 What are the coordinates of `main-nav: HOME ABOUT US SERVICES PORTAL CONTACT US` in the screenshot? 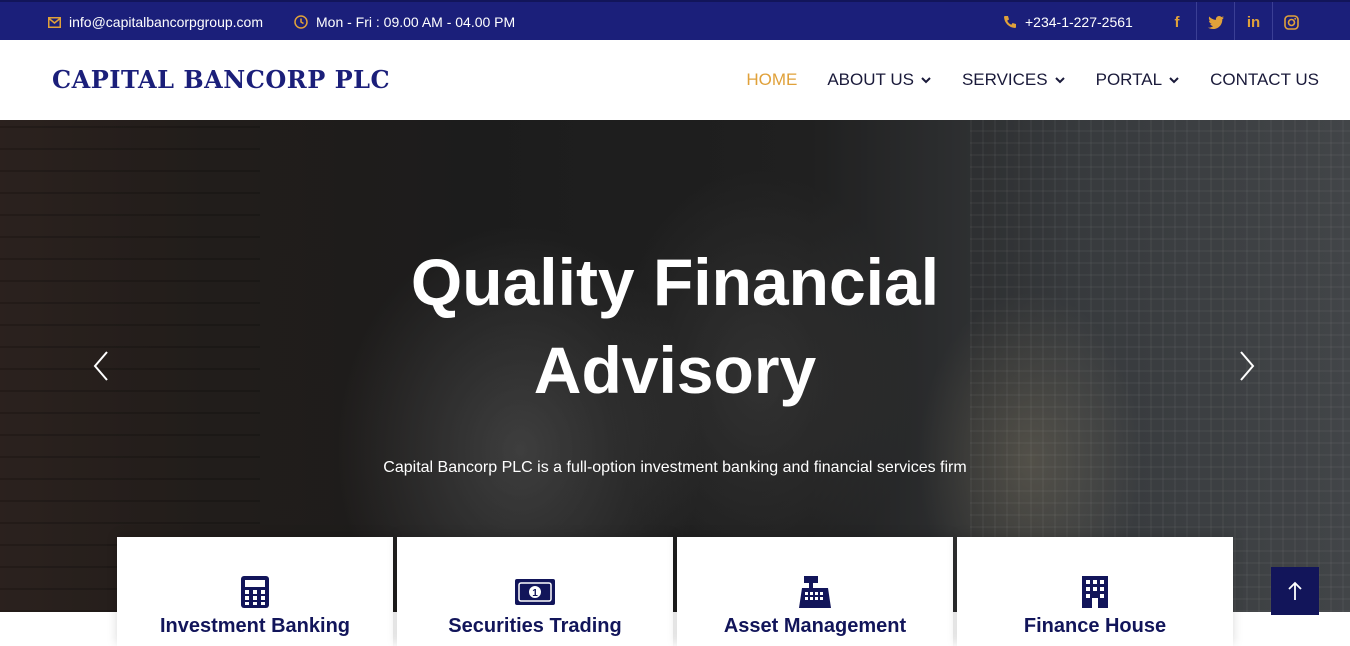 It's located at (1032, 80).